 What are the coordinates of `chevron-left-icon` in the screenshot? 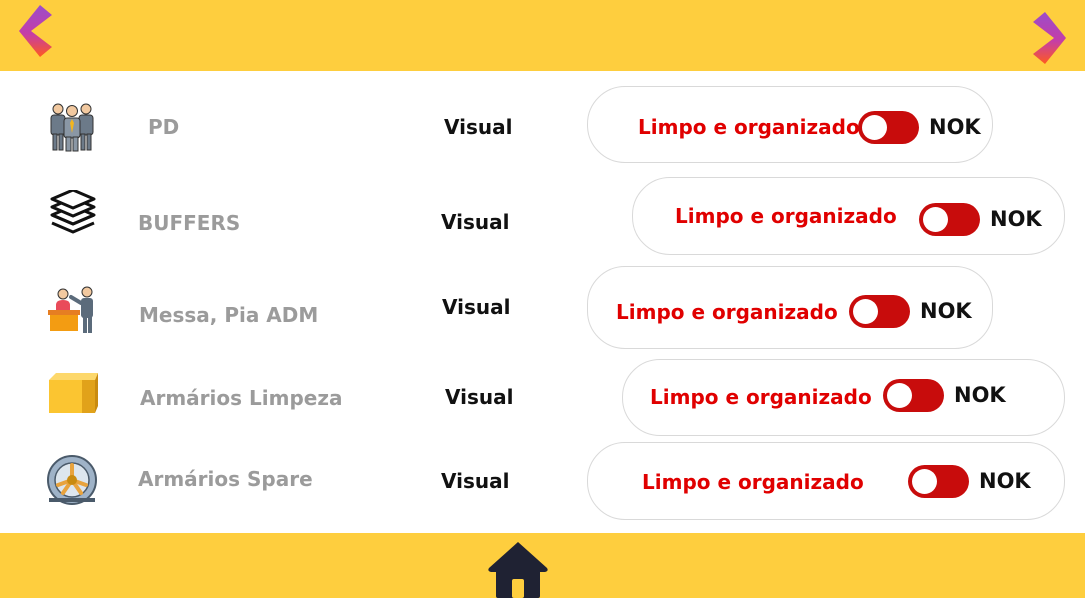 It's located at (35, 31).